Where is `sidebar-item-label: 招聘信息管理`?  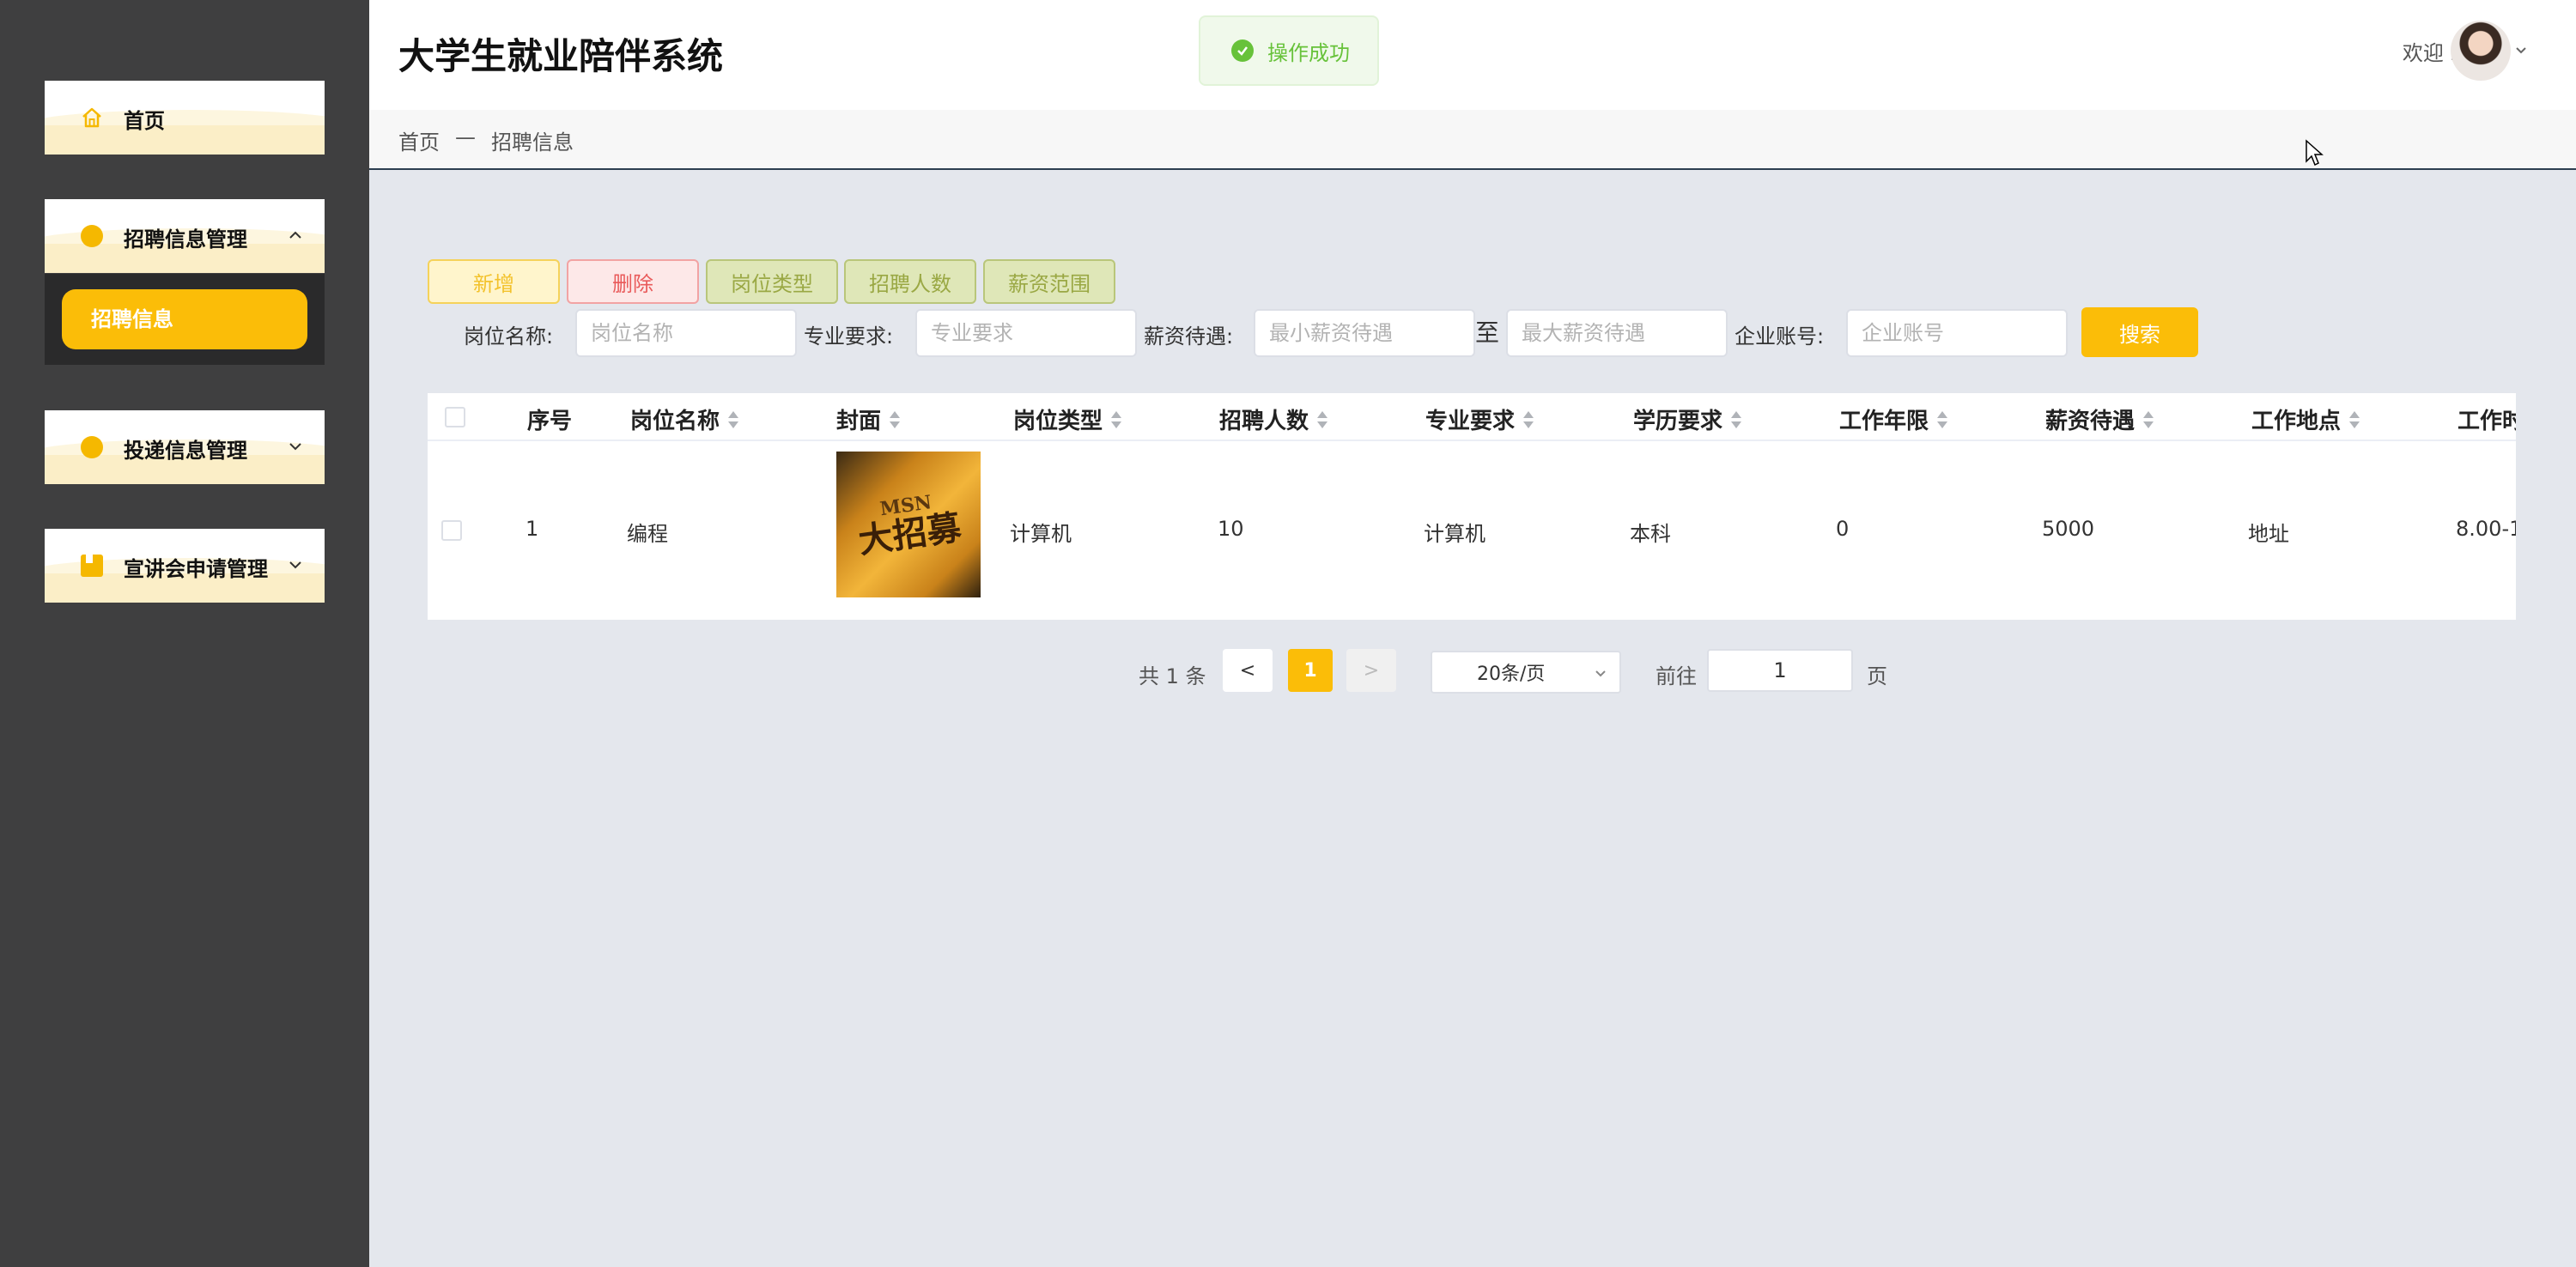 sidebar-item-label: 招聘信息管理 is located at coordinates (186, 240).